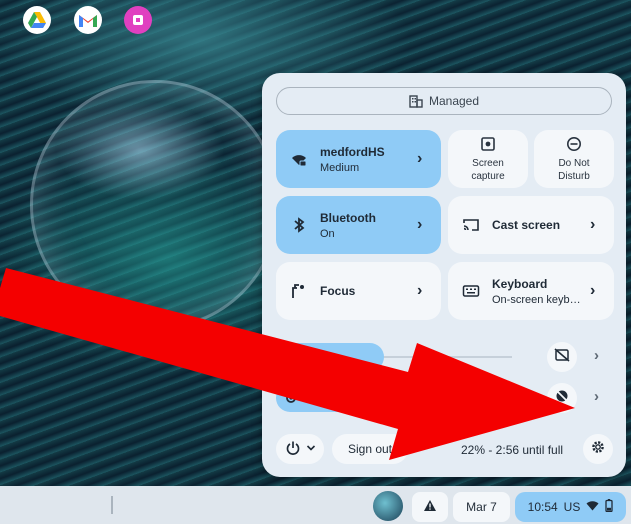  I want to click on cast-screen-label: Cast screen, so click(526, 225).